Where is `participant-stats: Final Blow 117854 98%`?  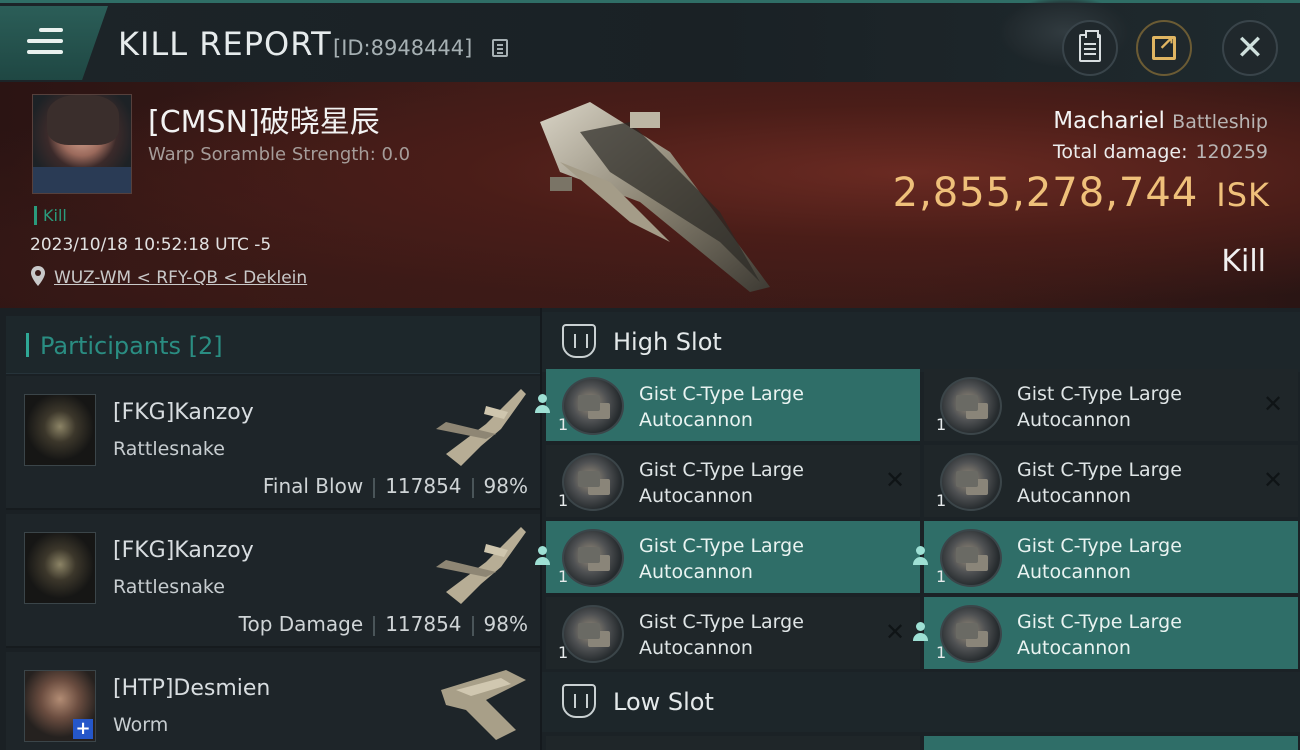 participant-stats: Final Blow 117854 98% is located at coordinates (395, 486).